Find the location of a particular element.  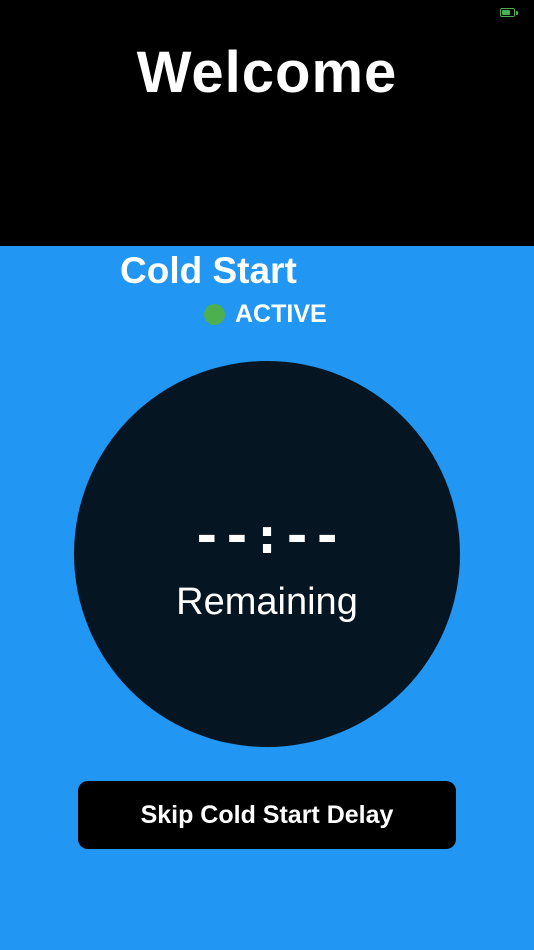

status-label: ACTIVE is located at coordinates (281, 314).